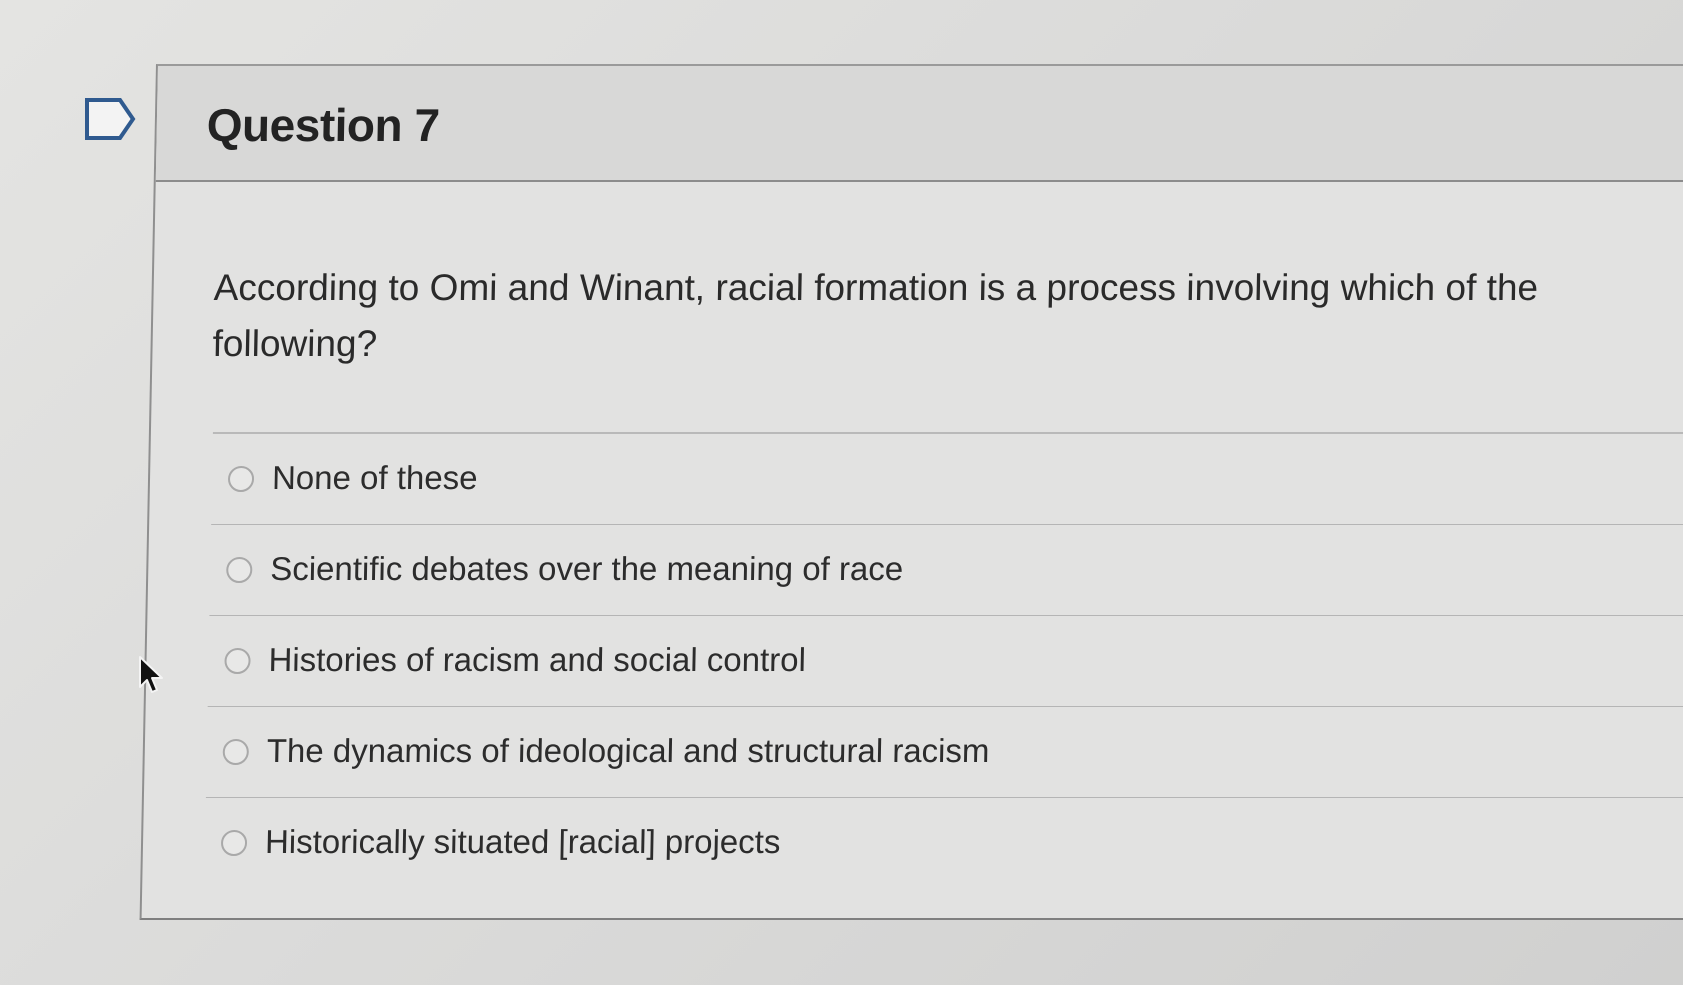  Describe the element at coordinates (943, 842) in the screenshot. I see `answer-option-projects: Historically situated [racial] projects` at that location.